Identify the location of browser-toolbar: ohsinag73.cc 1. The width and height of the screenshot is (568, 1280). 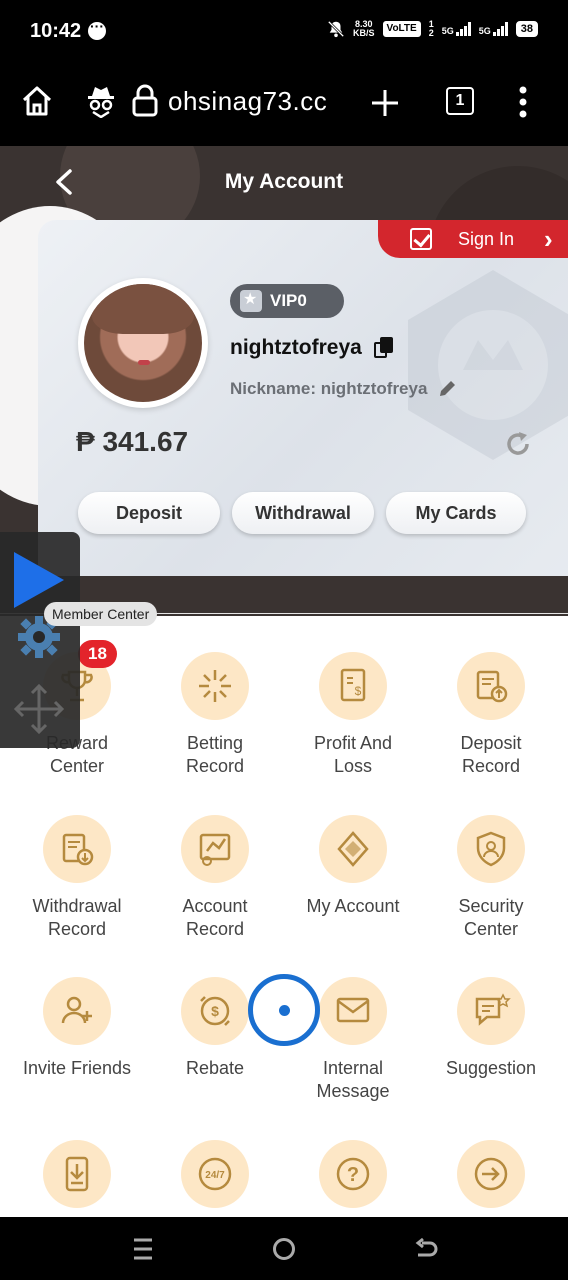
(284, 104).